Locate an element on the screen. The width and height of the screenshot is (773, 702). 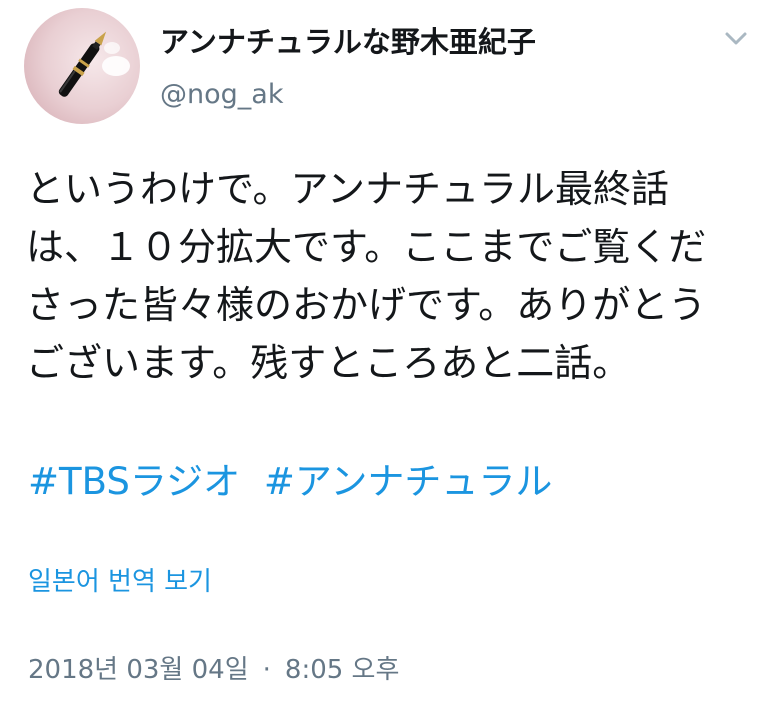
tweet-text-line: というわけで。アンナチュラル最終話 is located at coordinates (347, 189).